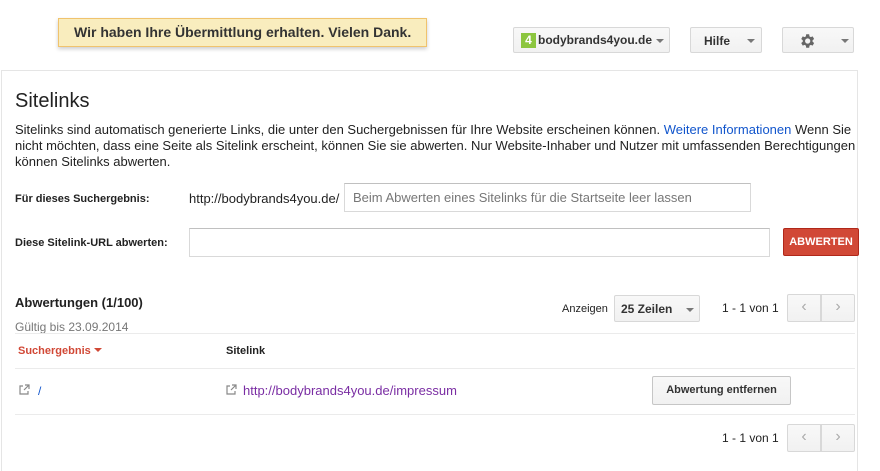 This screenshot has height=471, width=880. Describe the element at coordinates (350, 390) in the screenshot. I see `sitelink-cell-link: http://bodybrands4you.de/impressum` at that location.